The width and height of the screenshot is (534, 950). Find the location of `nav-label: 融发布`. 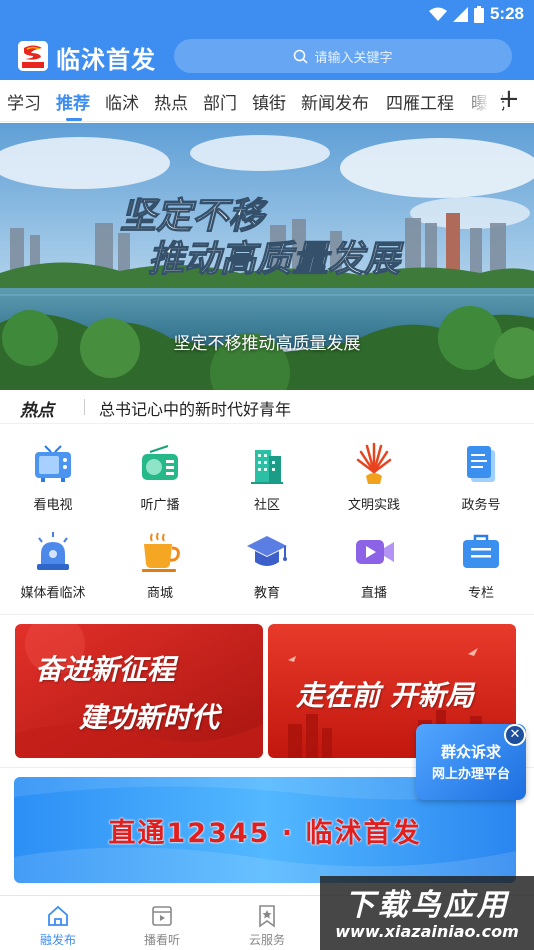

nav-label: 融发布 is located at coordinates (57, 940).